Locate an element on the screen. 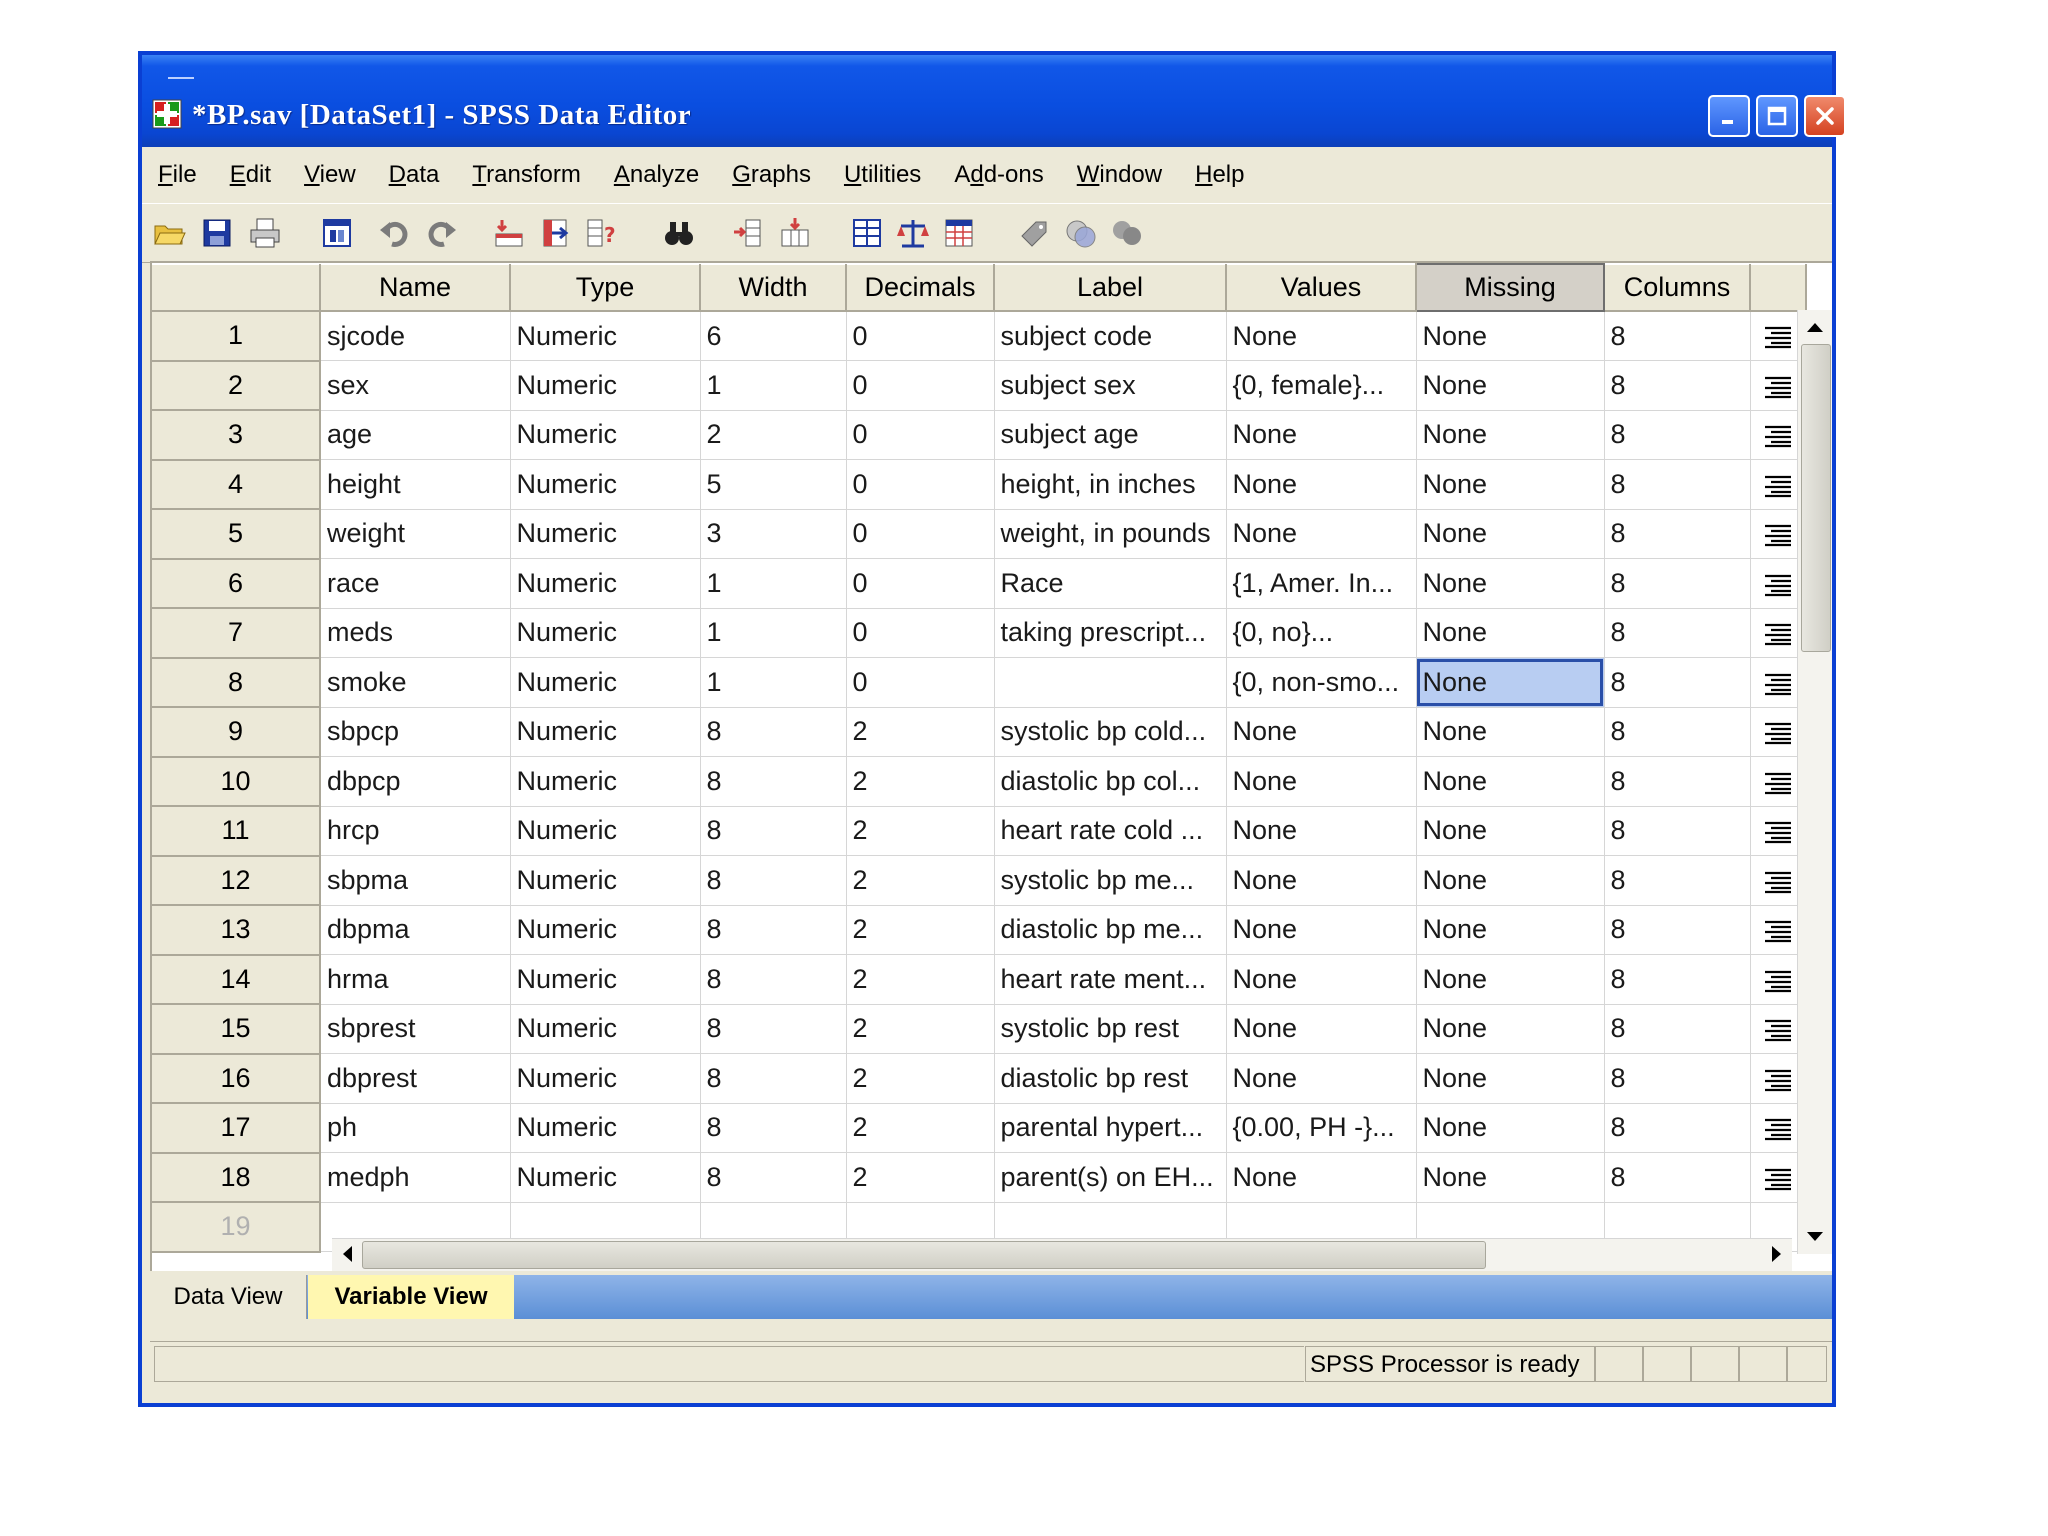 This screenshot has height=1536, width=2048. menu-item: Add-ons is located at coordinates (998, 175).